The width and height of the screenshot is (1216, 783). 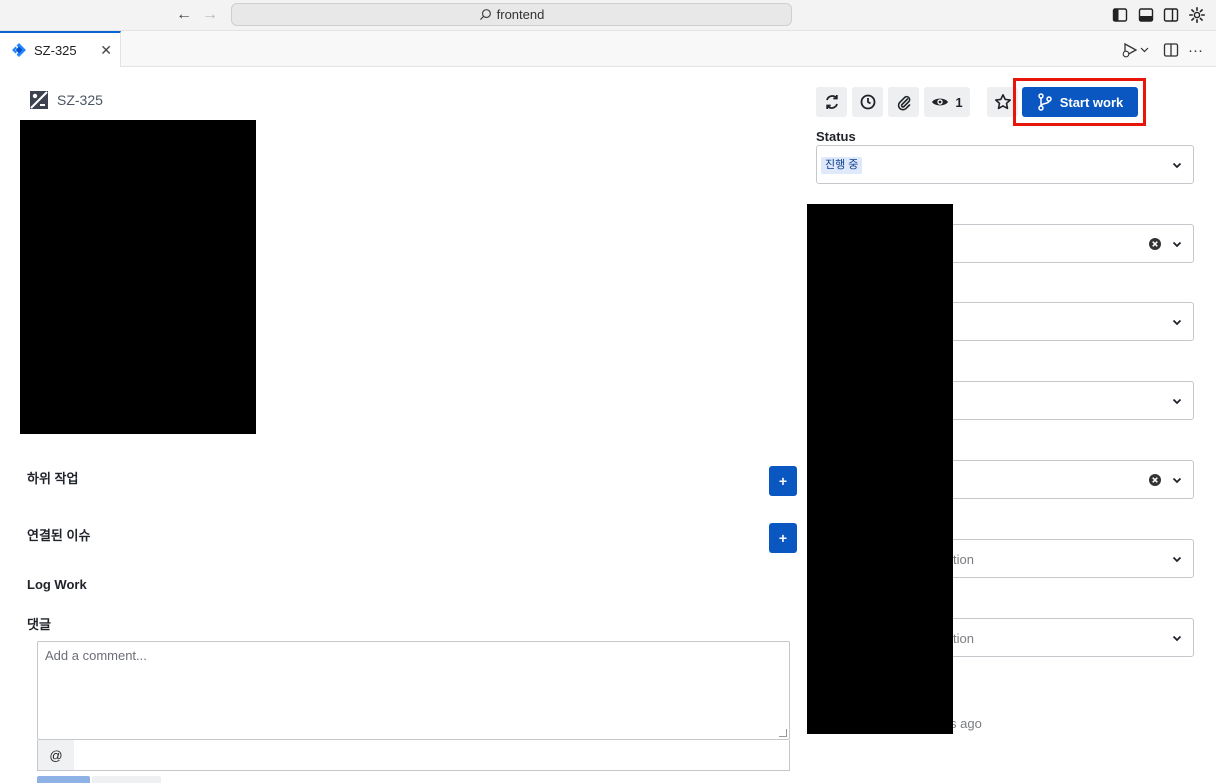 I want to click on mention-button: @, so click(x=56, y=755).